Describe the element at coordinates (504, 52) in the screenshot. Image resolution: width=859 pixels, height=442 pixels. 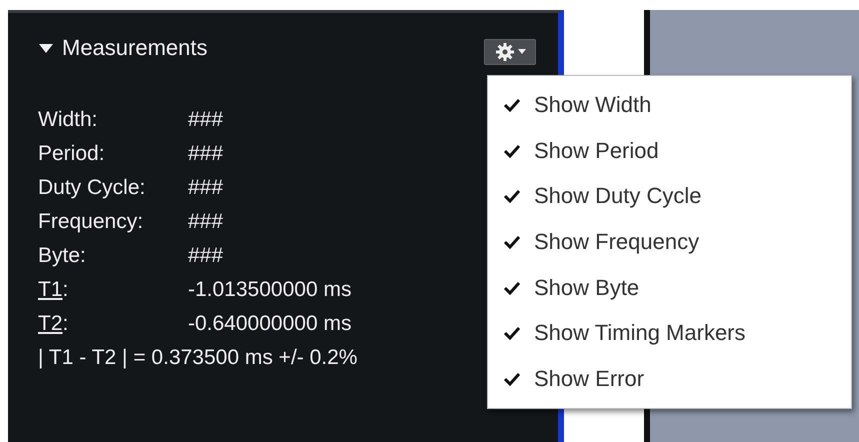
I see `gear-icon` at that location.